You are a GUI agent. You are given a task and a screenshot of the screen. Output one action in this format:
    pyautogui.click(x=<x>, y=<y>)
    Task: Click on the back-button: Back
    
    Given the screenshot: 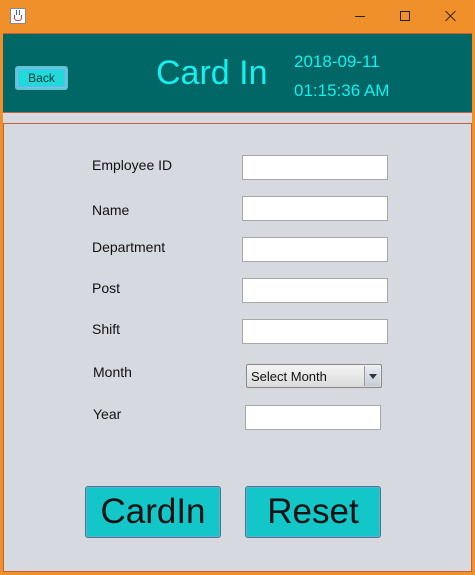 What is the action you would take?
    pyautogui.click(x=41, y=78)
    